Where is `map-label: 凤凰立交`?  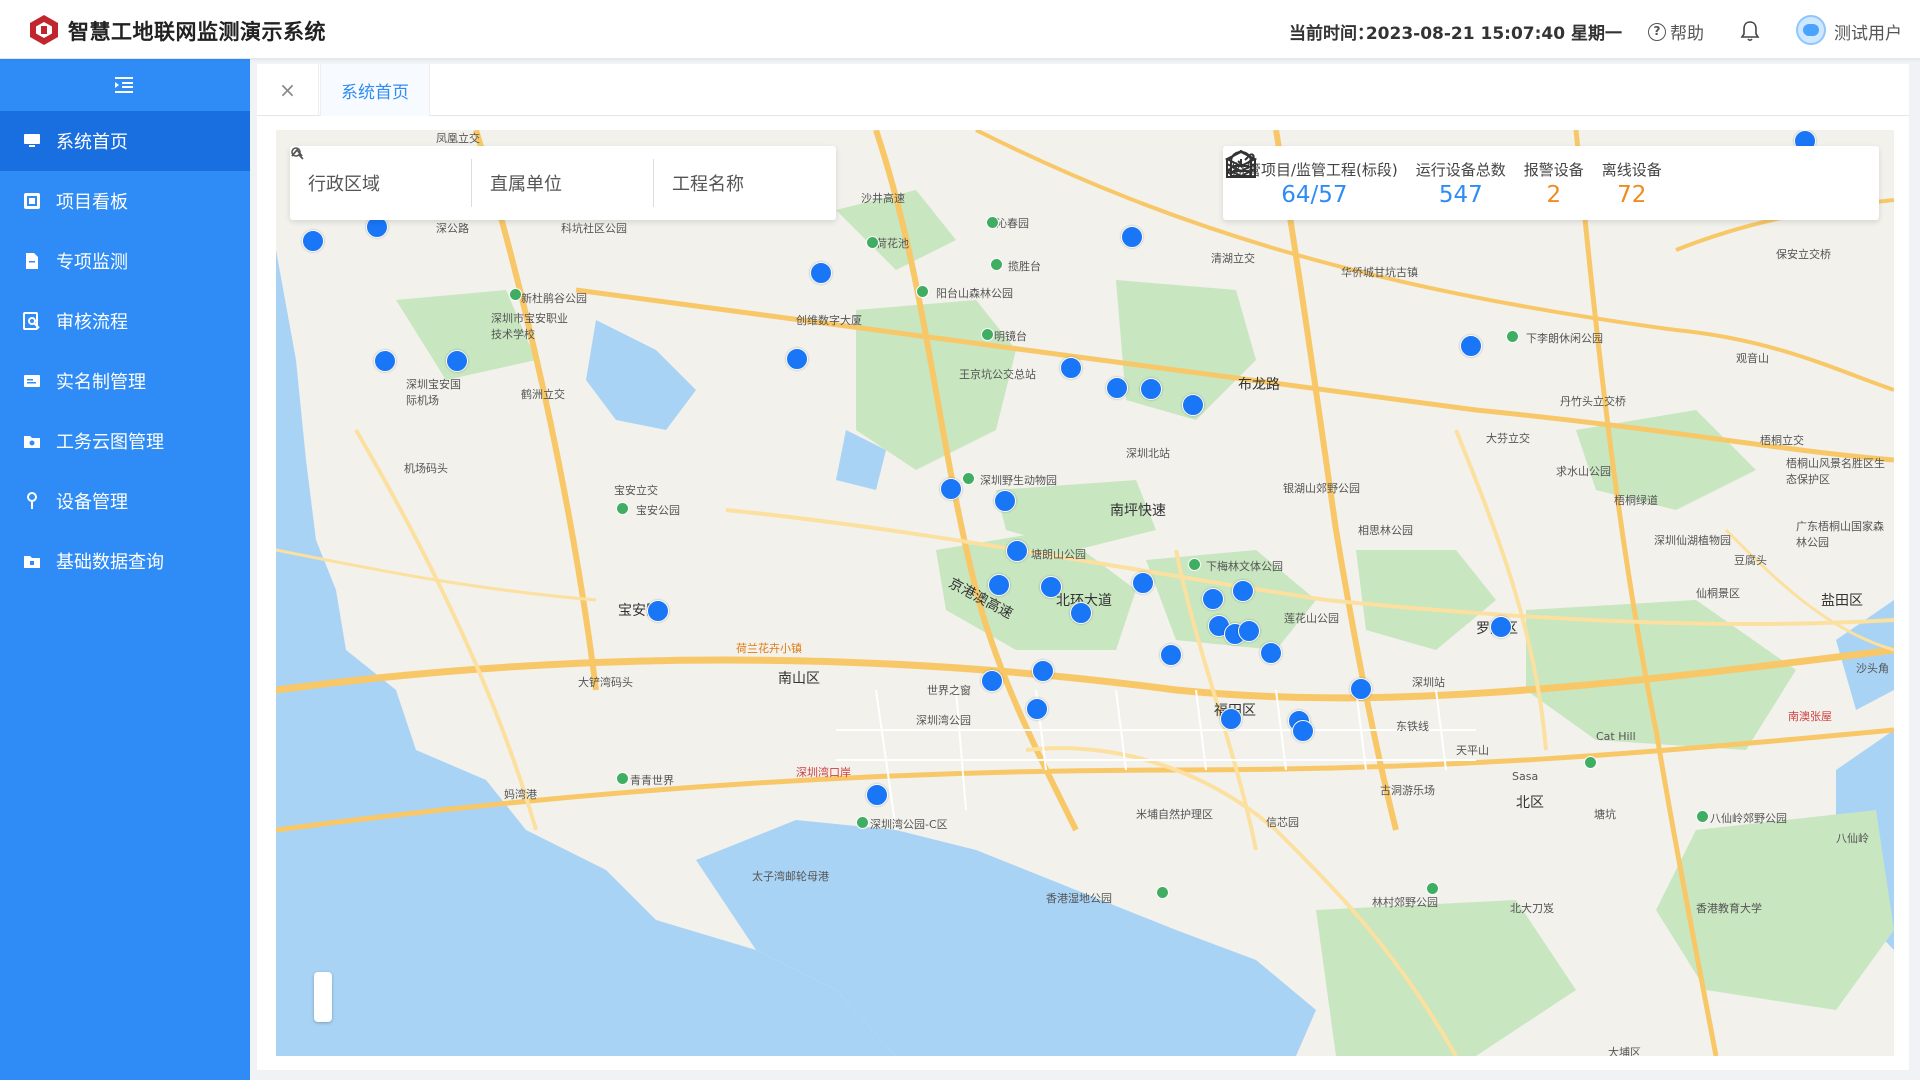 map-label: 凤凰立交 is located at coordinates (458, 138).